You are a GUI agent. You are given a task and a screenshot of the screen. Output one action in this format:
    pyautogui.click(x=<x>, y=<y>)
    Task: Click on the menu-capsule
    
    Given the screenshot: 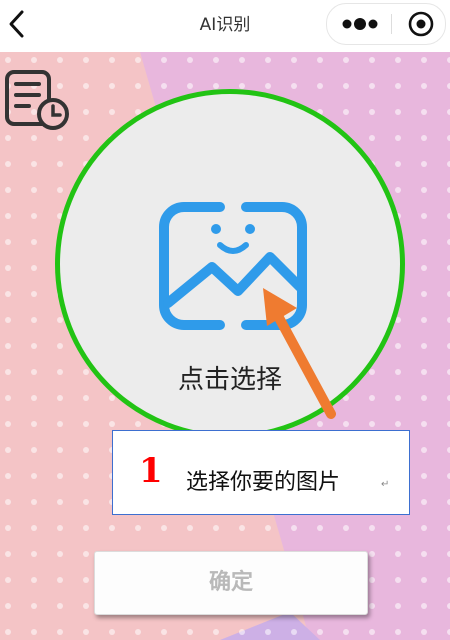 What is the action you would take?
    pyautogui.click(x=386, y=24)
    